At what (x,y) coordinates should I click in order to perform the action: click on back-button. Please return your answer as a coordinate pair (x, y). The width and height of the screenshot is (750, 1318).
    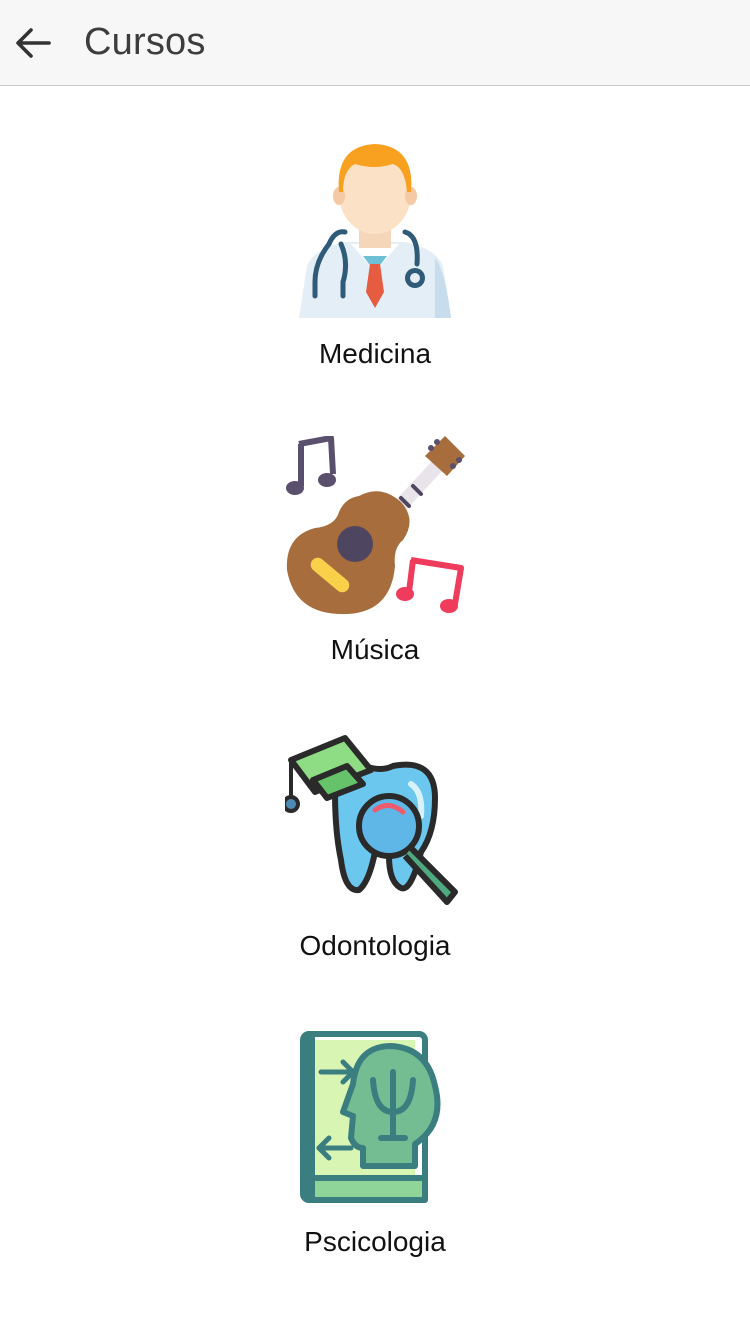
    Looking at the image, I should click on (33, 43).